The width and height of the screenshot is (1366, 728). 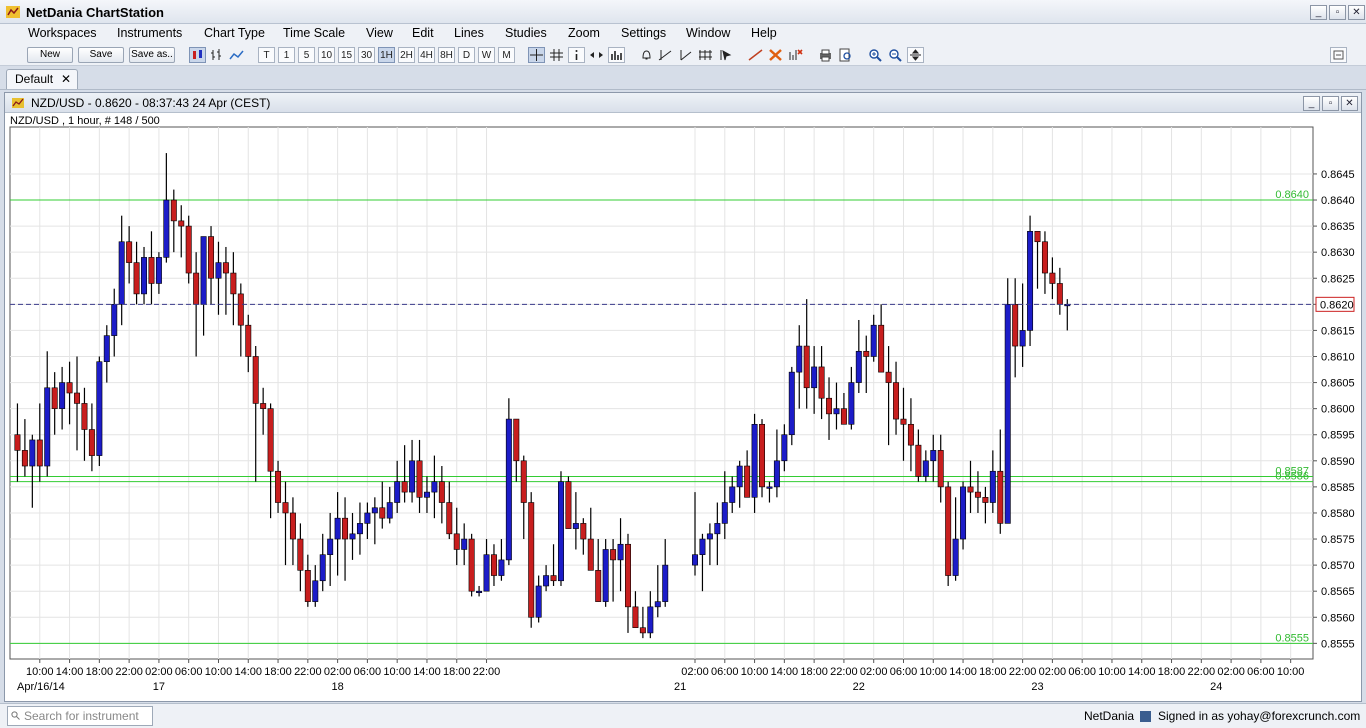 I want to click on ray-line-icon, so click(x=685, y=55).